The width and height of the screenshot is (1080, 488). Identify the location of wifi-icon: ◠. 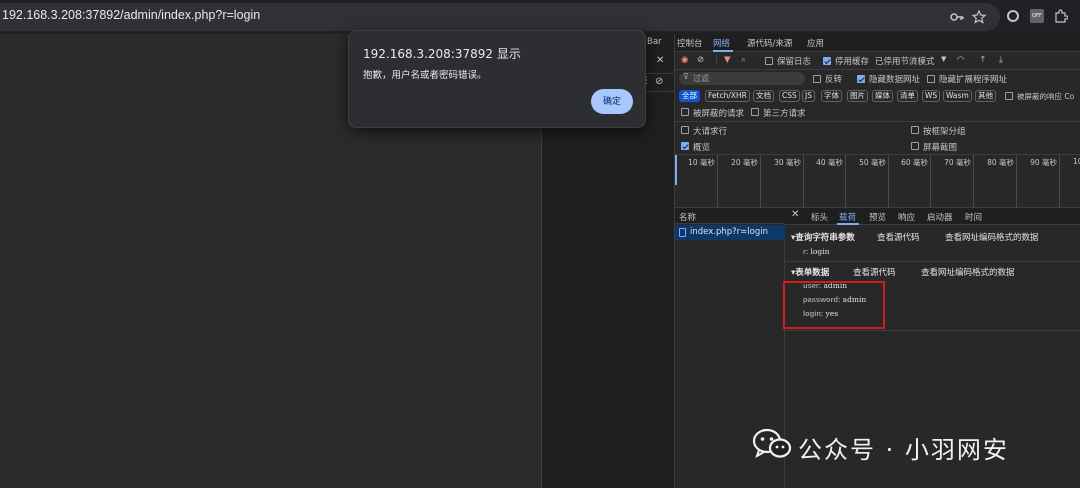
(960, 60).